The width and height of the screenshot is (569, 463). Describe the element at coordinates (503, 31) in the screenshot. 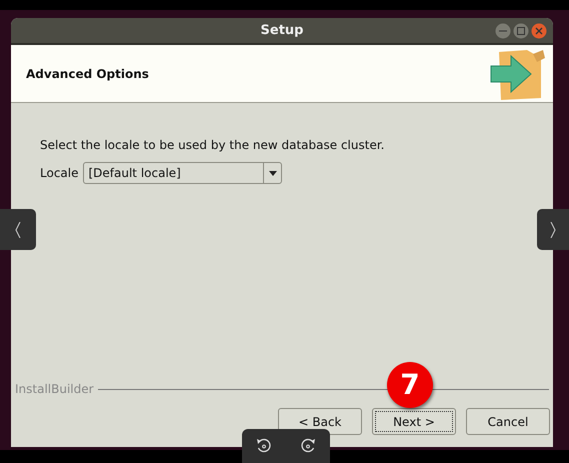

I see `minimize-icon` at that location.